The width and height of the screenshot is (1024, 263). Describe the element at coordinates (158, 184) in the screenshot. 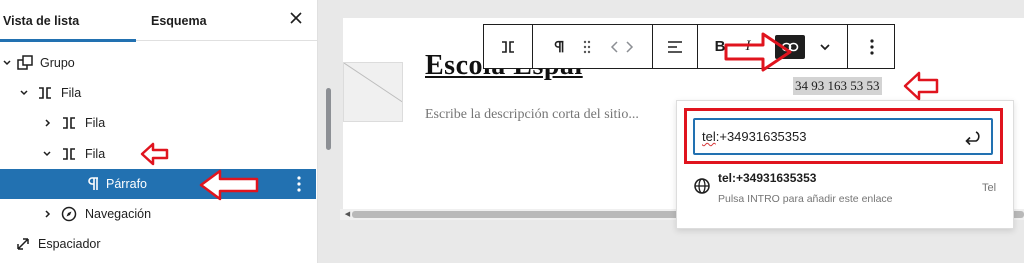

I see `tree-item-parrafo: Párrafo` at that location.